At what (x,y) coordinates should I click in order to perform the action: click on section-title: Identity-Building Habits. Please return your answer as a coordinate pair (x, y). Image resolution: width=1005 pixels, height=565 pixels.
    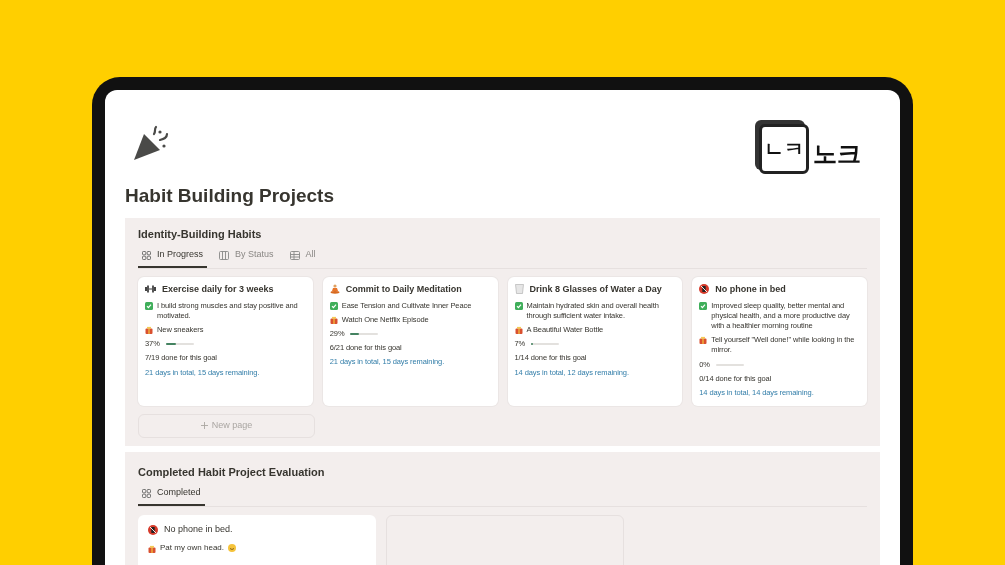
    Looking at the image, I should click on (200, 234).